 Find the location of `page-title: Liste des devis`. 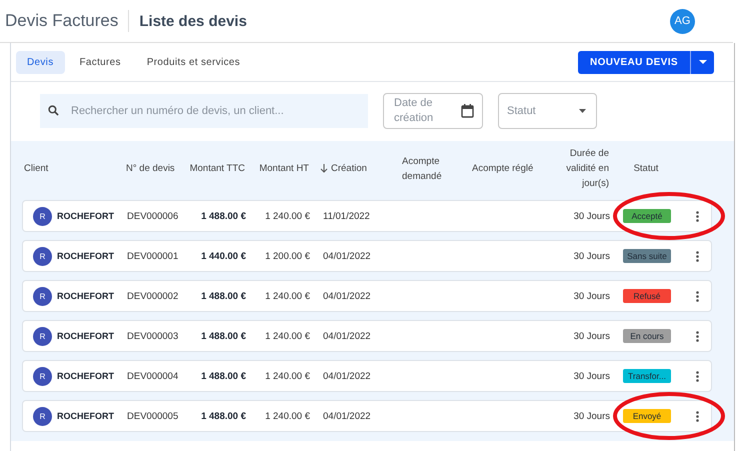

page-title: Liste des devis is located at coordinates (193, 21).